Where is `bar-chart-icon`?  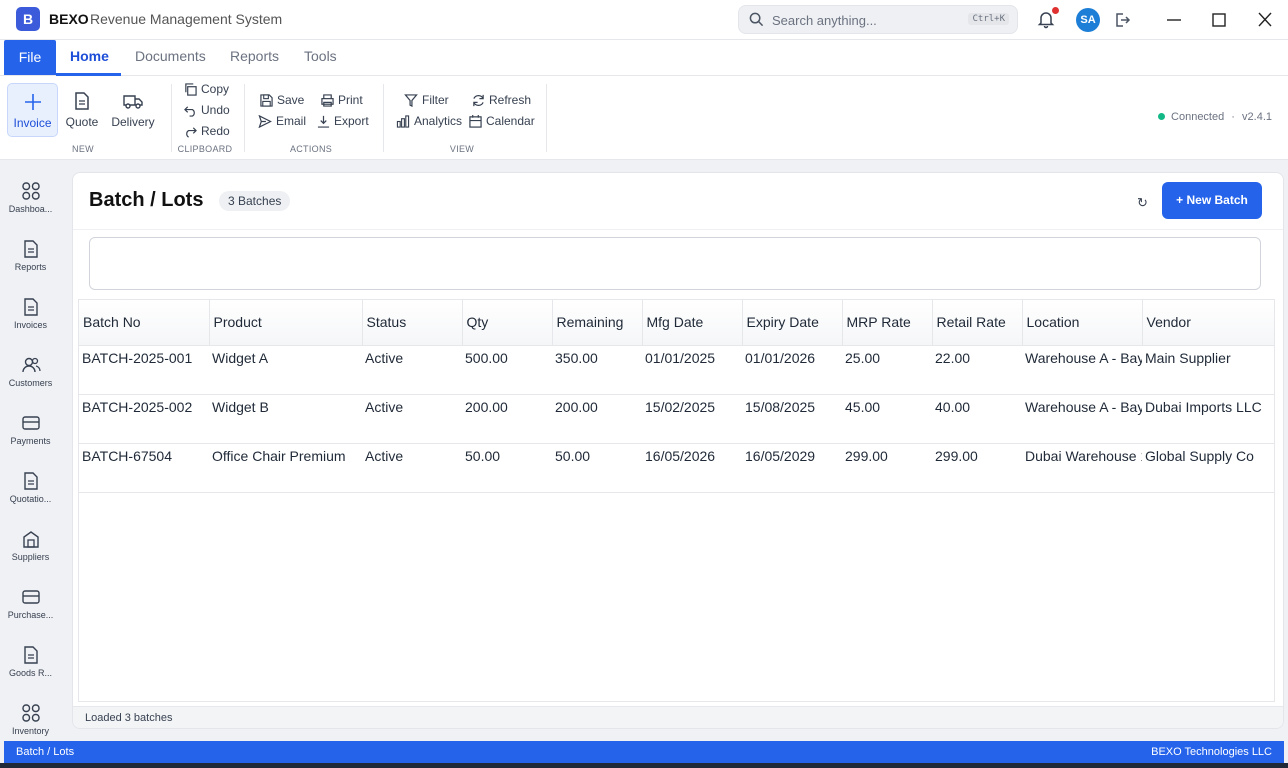
bar-chart-icon is located at coordinates (403, 121).